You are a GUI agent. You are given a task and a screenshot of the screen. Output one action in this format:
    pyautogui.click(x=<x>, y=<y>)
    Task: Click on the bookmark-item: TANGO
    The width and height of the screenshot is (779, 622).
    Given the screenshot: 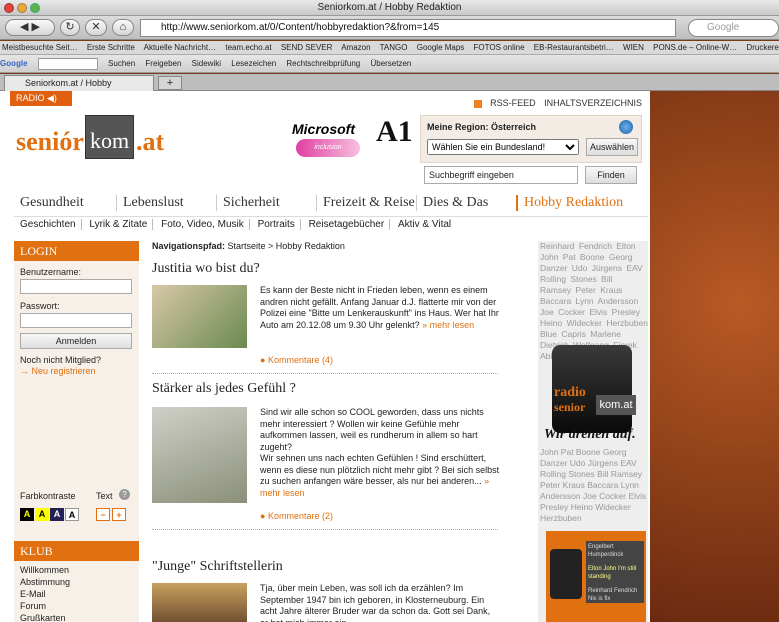 What is the action you would take?
    pyautogui.click(x=394, y=47)
    